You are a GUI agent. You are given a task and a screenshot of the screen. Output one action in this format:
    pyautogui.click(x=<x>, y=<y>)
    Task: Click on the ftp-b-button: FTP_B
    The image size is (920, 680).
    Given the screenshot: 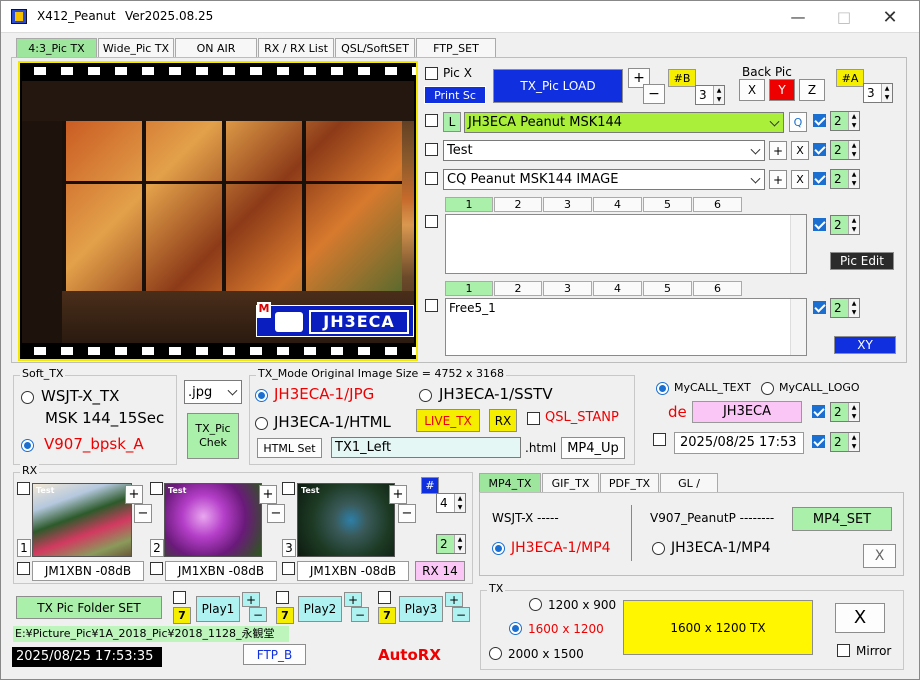 What is the action you would take?
    pyautogui.click(x=274, y=654)
    